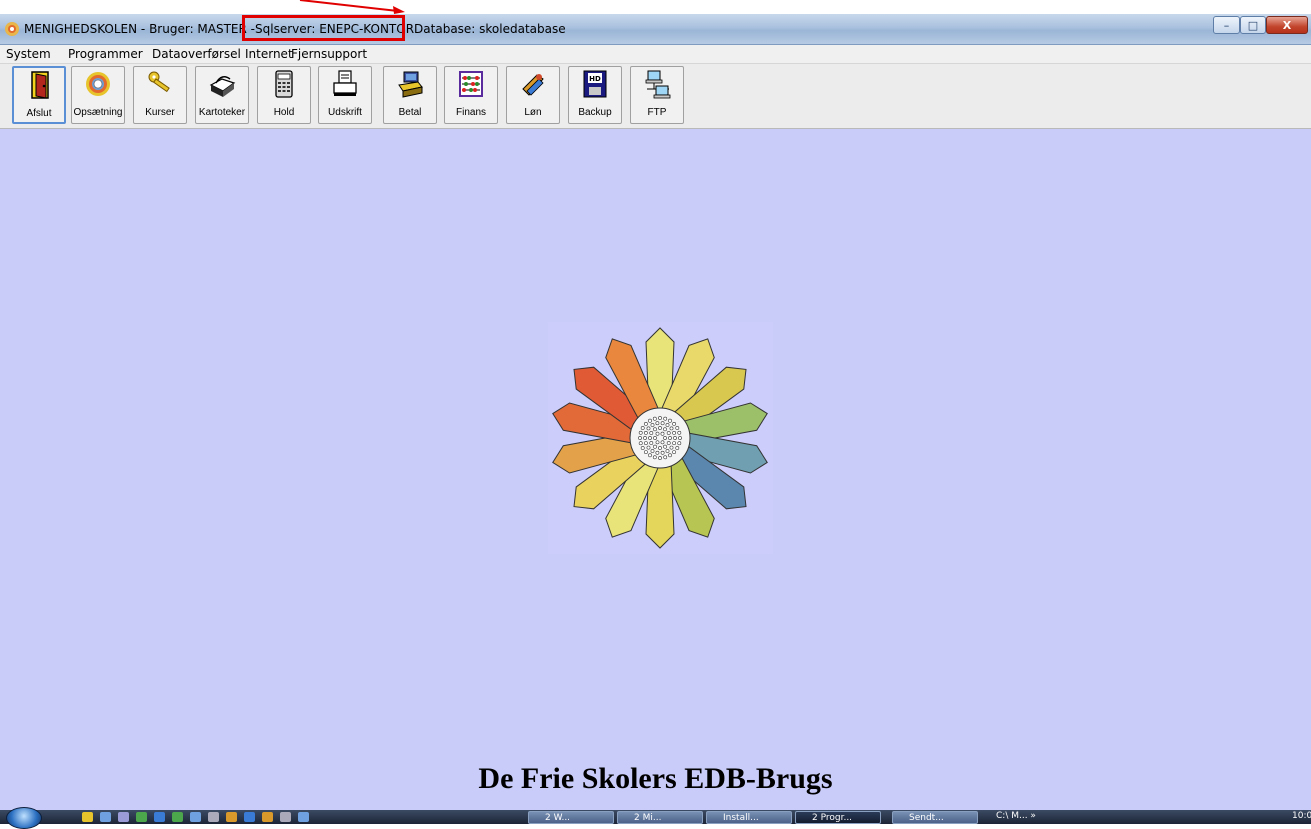 The image size is (1311, 829). Describe the element at coordinates (303, 817) in the screenshot. I see `quicklaunch-monitor-icon` at that location.